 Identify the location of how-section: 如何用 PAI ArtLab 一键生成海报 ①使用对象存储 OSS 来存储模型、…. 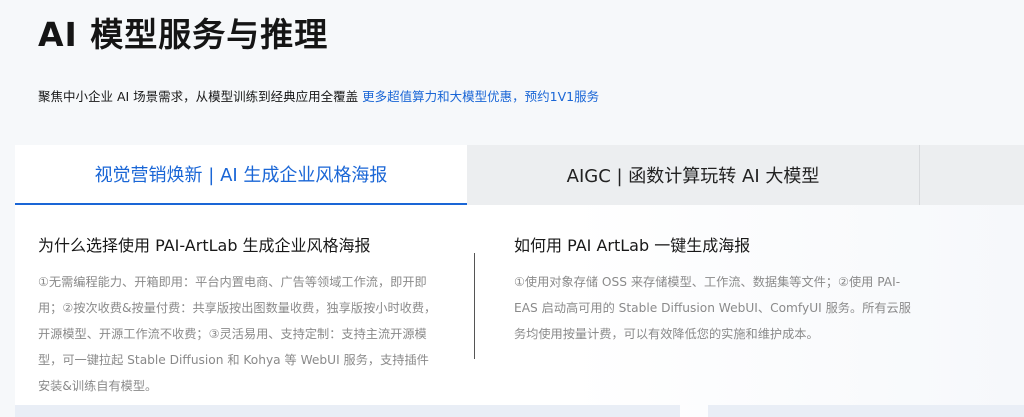
(714, 276).